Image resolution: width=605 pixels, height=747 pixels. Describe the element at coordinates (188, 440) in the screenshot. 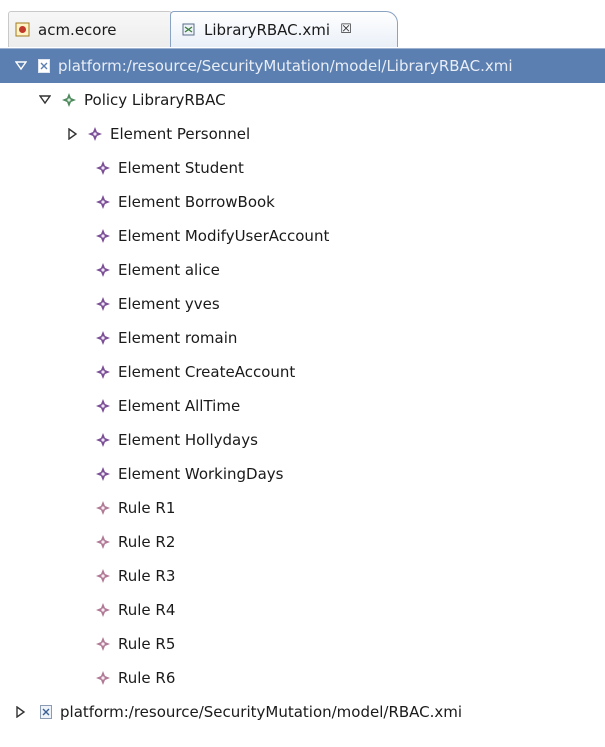

I see `element-label: Element Hollydays` at that location.